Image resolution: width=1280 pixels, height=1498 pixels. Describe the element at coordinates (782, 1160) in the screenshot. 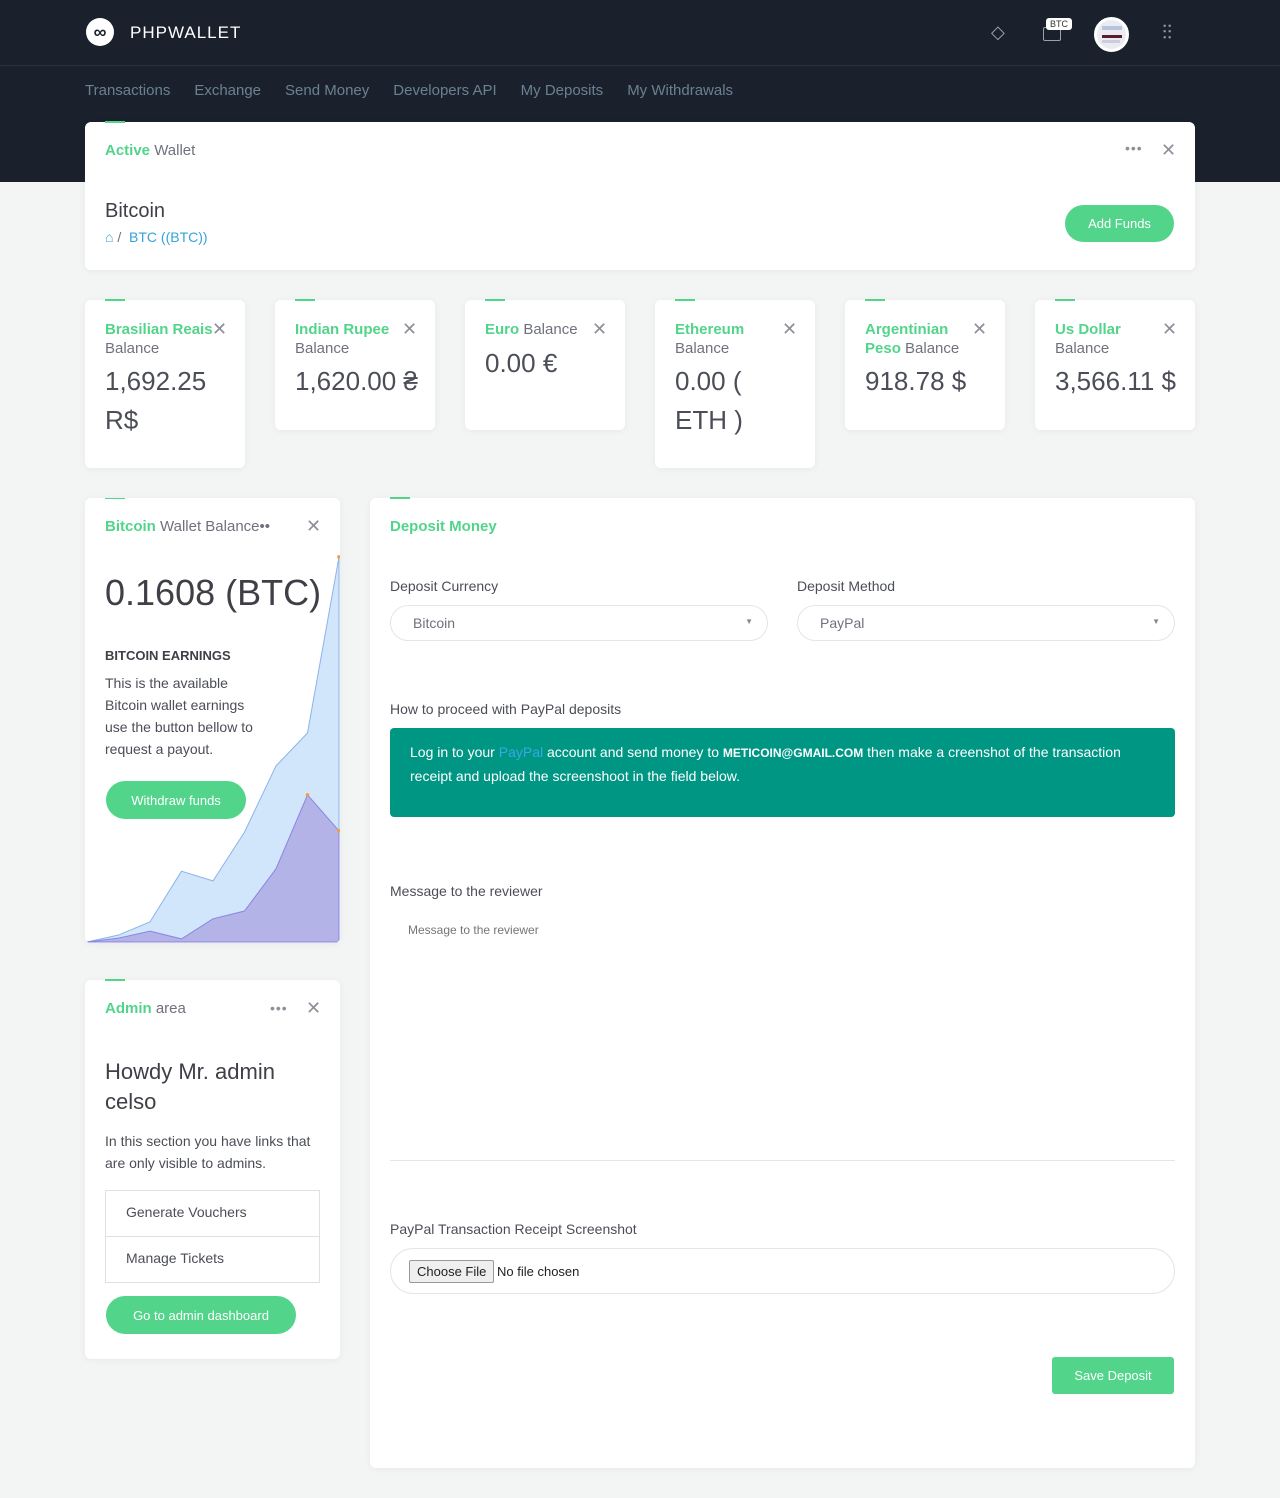

I see `divider` at that location.